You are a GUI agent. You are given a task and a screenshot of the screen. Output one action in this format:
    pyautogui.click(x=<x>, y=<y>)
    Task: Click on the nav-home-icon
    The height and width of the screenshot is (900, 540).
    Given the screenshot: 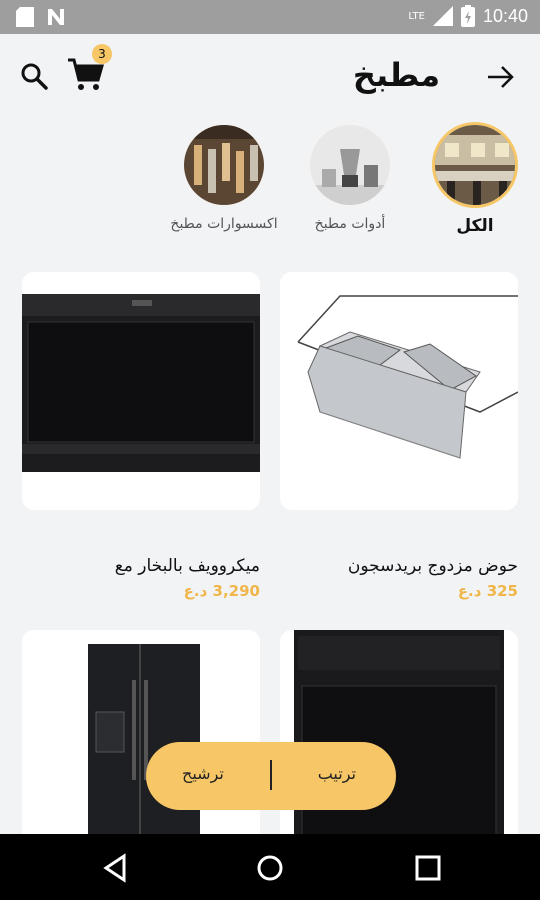 What is the action you would take?
    pyautogui.click(x=270, y=868)
    